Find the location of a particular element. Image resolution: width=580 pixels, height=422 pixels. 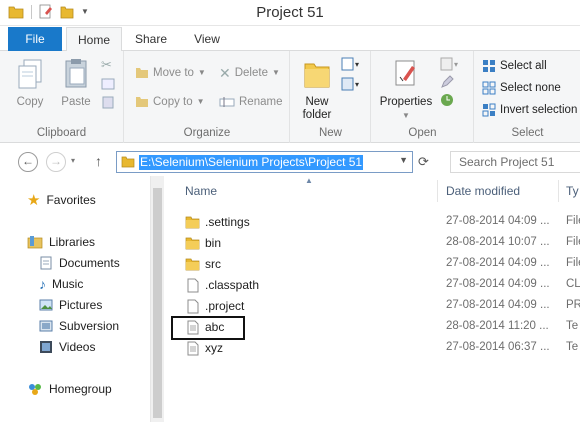

properties-button: Properties ▼ is located at coordinates (406, 89).